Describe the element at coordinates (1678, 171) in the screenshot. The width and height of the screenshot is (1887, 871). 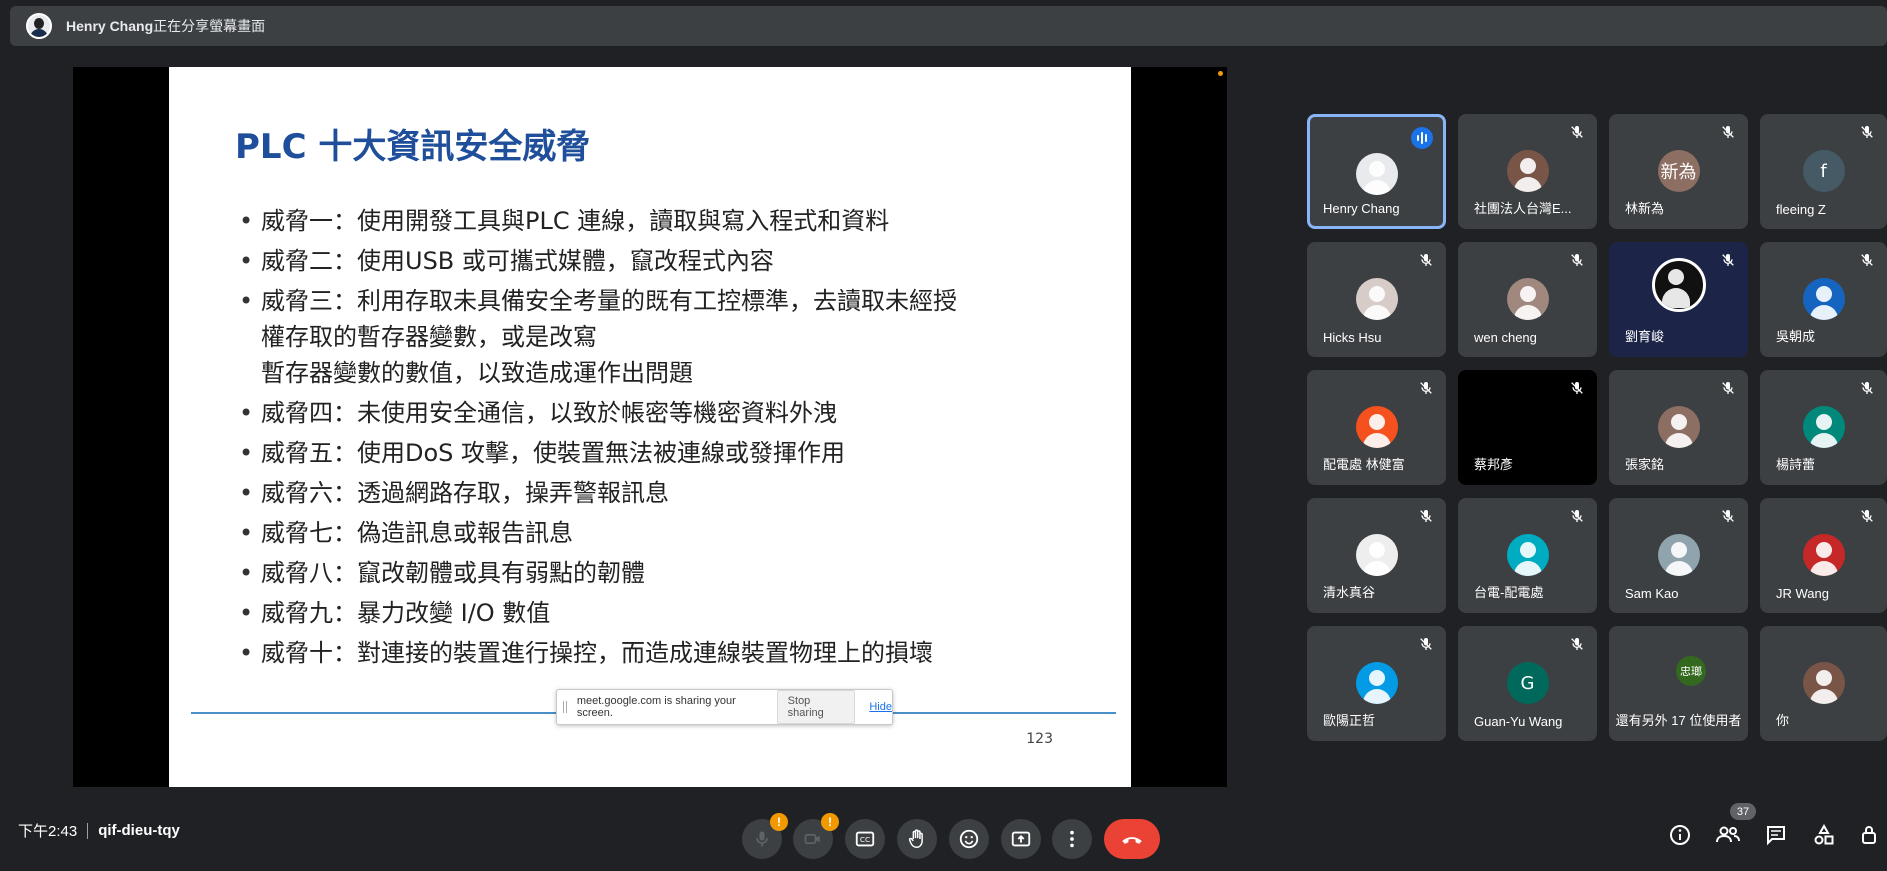
I see `participant-tile: 新為 林新為` at that location.